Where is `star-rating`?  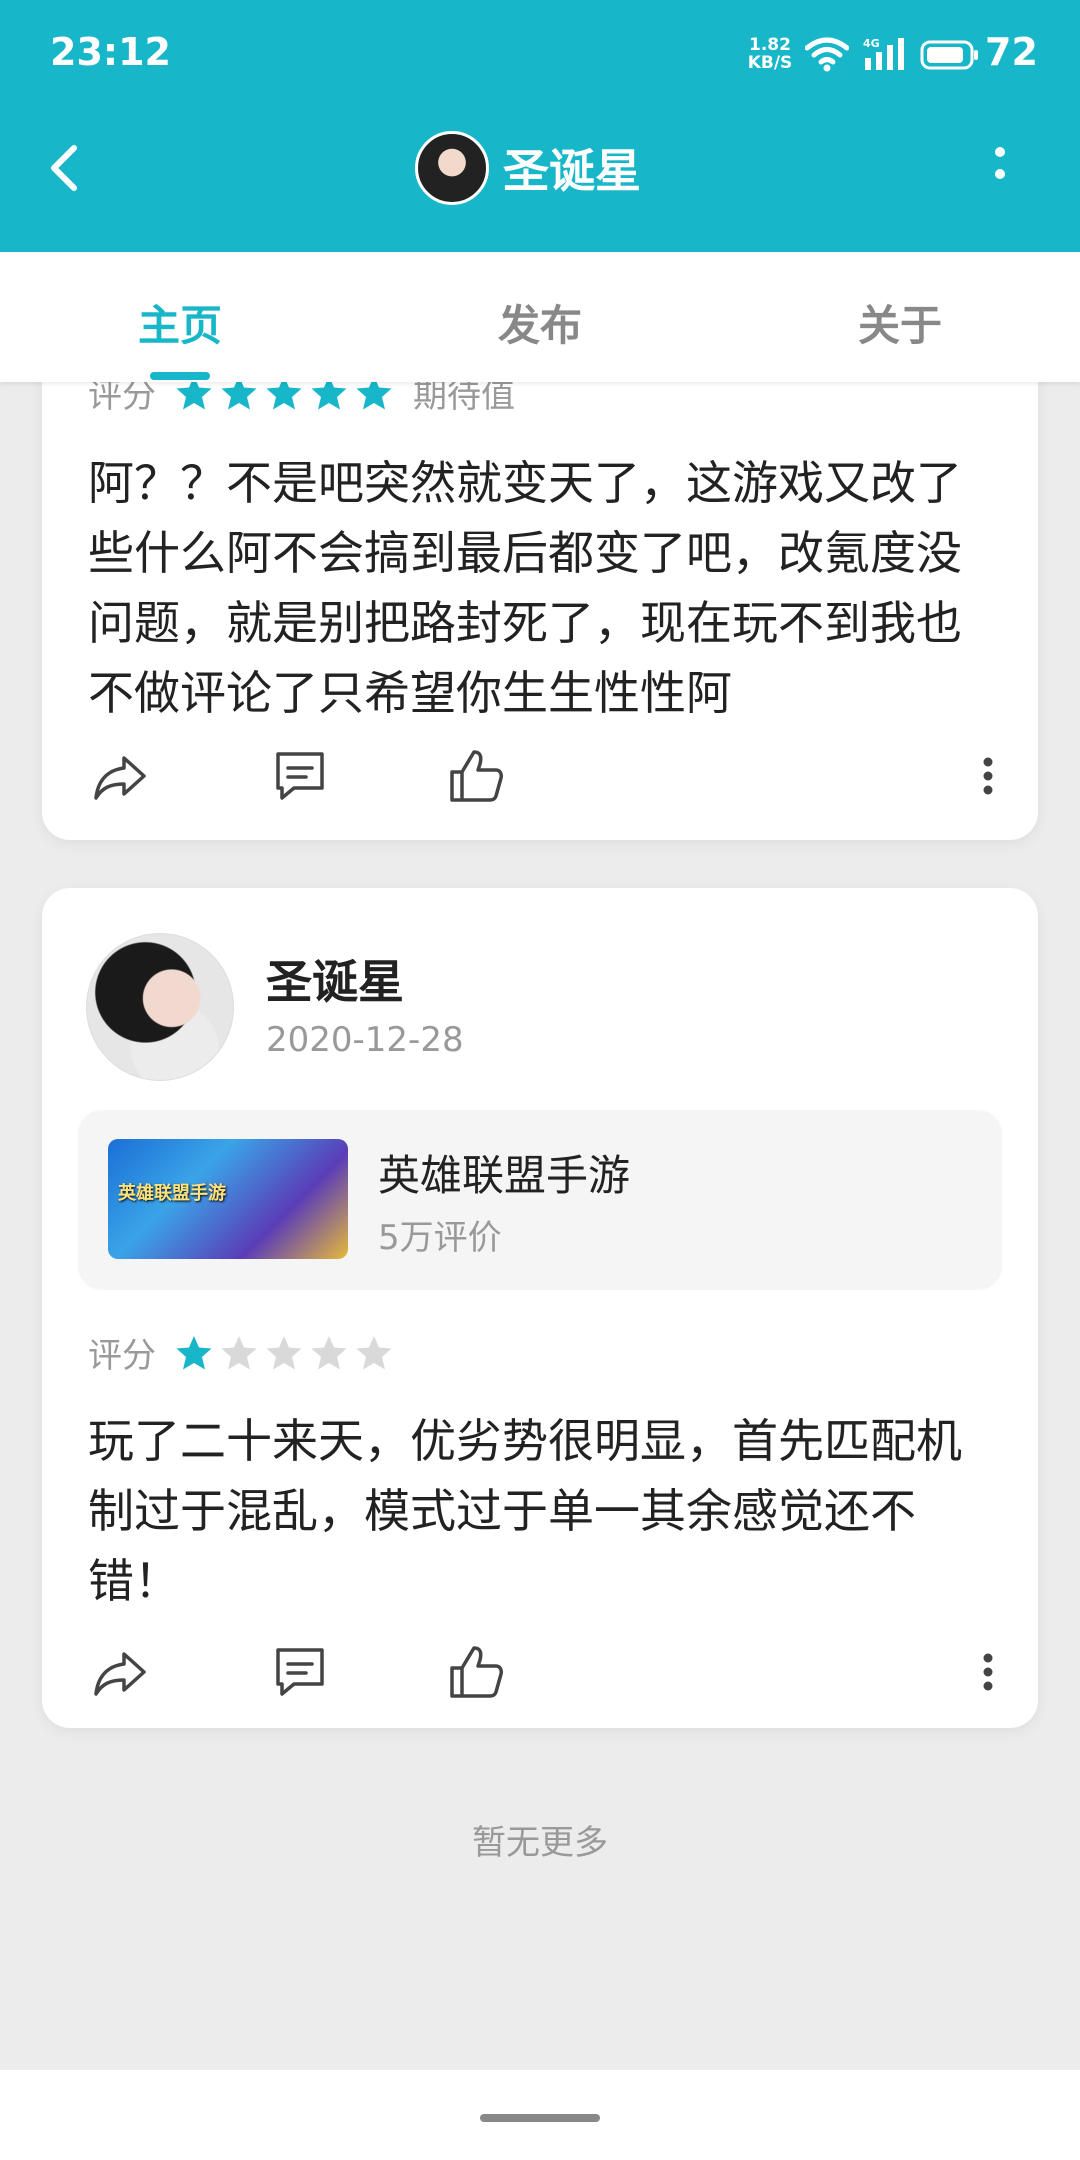 star-rating is located at coordinates (286, 1353).